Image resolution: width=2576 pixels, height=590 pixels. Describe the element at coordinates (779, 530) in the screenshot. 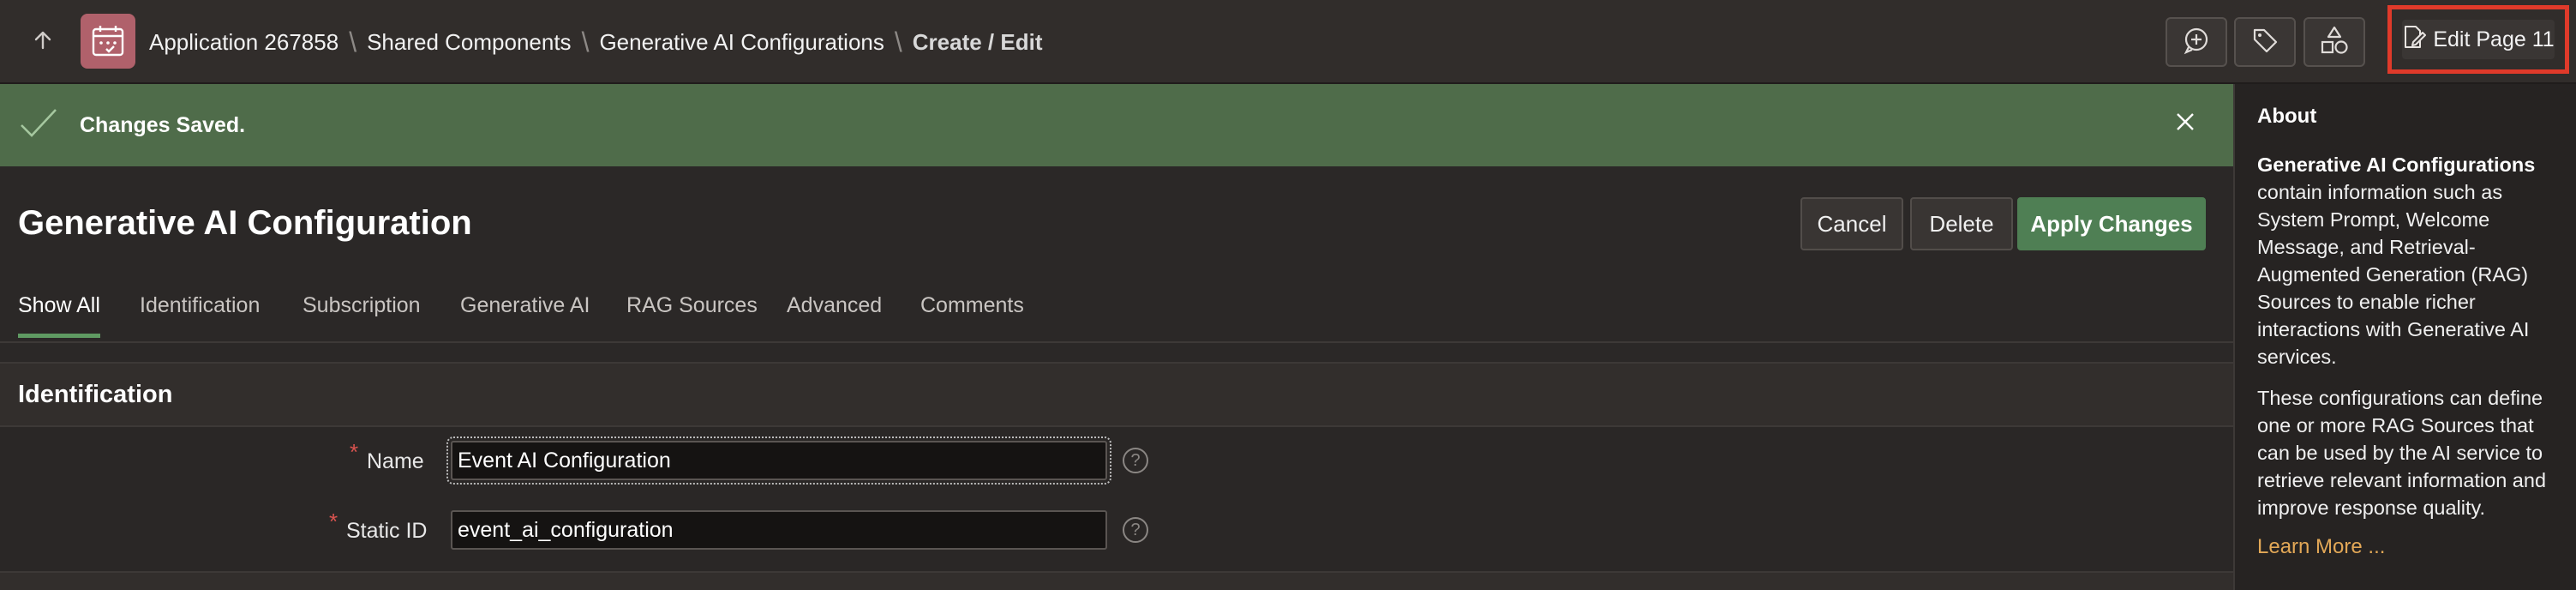

I see `static-id-input` at that location.